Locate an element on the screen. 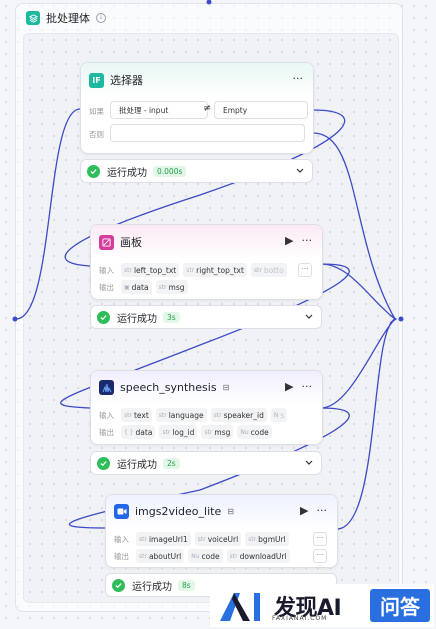 This screenshot has width=436, height=629. edge-video-to-end is located at coordinates (366, 424).